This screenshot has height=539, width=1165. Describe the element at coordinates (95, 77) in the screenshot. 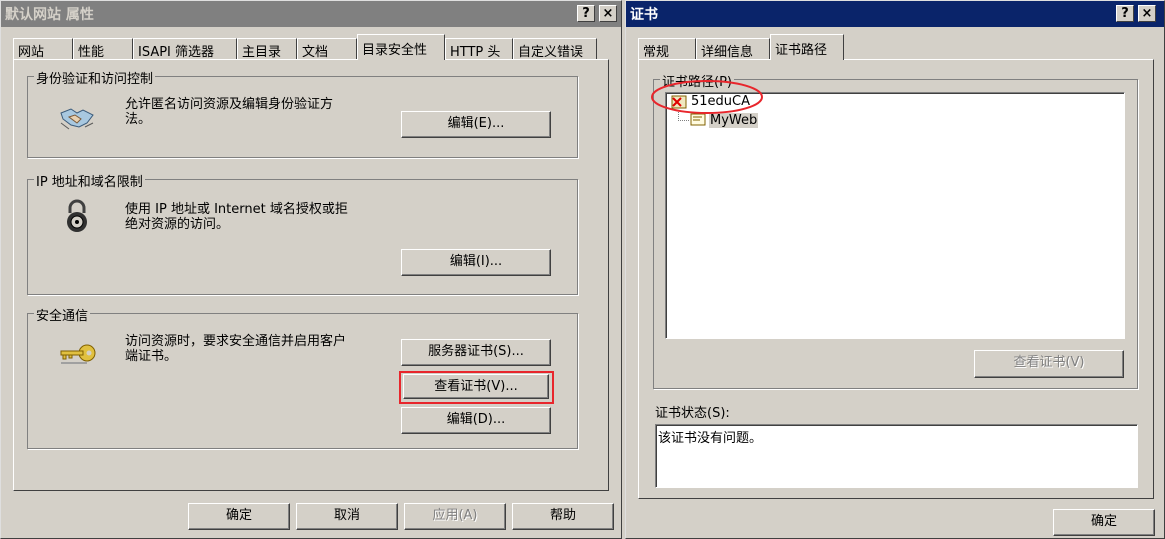

I see `auth-group-label: 身份验证和访问控制` at that location.